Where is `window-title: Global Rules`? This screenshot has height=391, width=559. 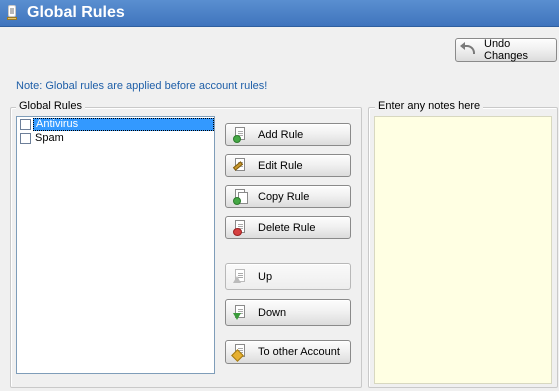
window-title: Global Rules is located at coordinates (76, 12).